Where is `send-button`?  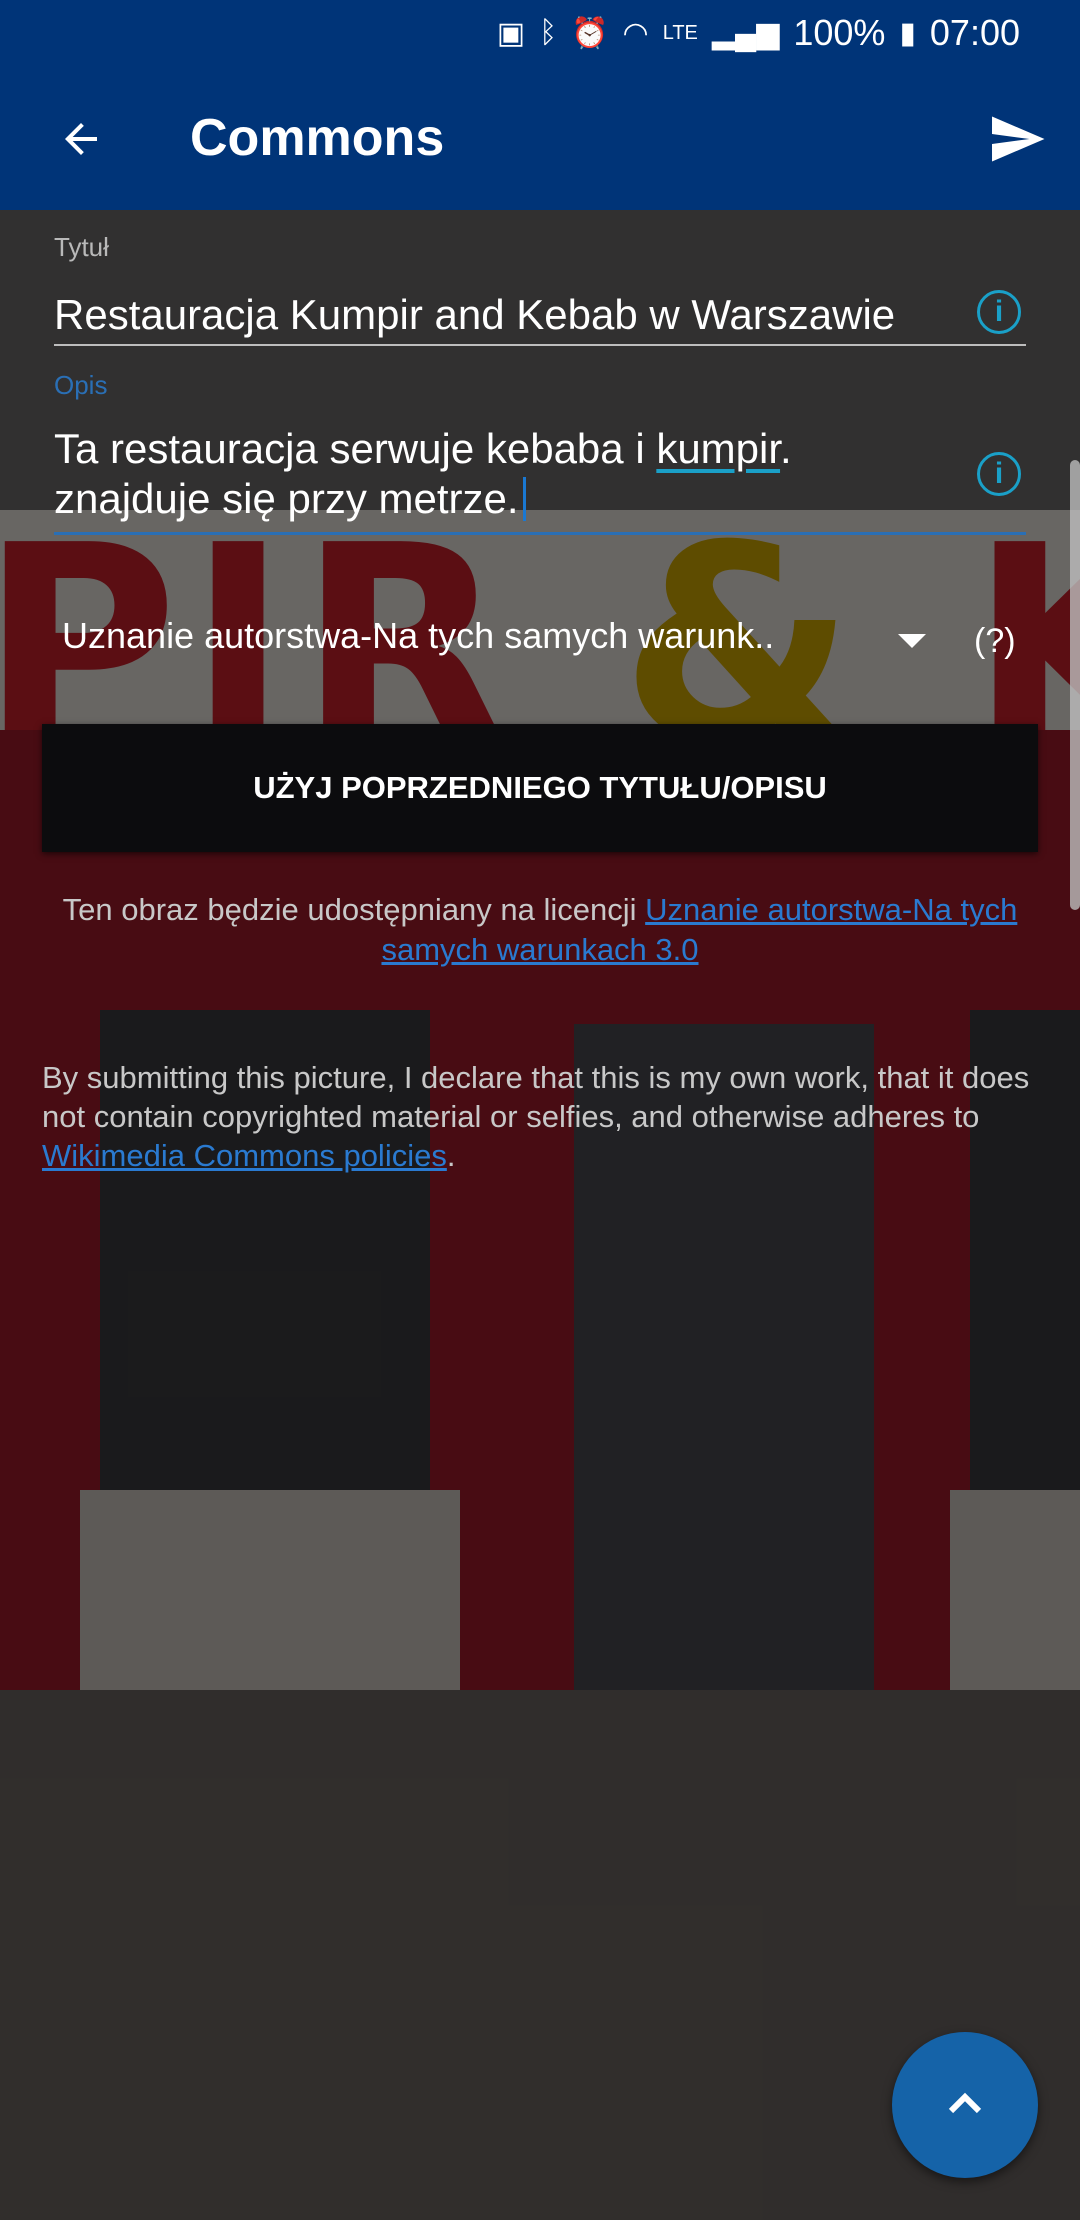 send-button is located at coordinates (1017, 139).